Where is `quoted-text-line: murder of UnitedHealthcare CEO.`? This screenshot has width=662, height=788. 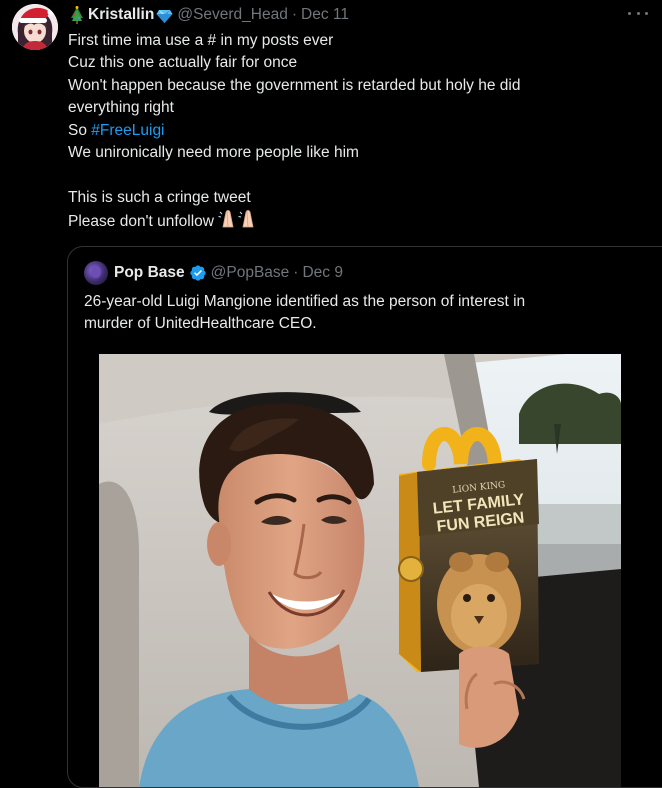 quoted-text-line: murder of UnitedHealthcare CEO. is located at coordinates (200, 324).